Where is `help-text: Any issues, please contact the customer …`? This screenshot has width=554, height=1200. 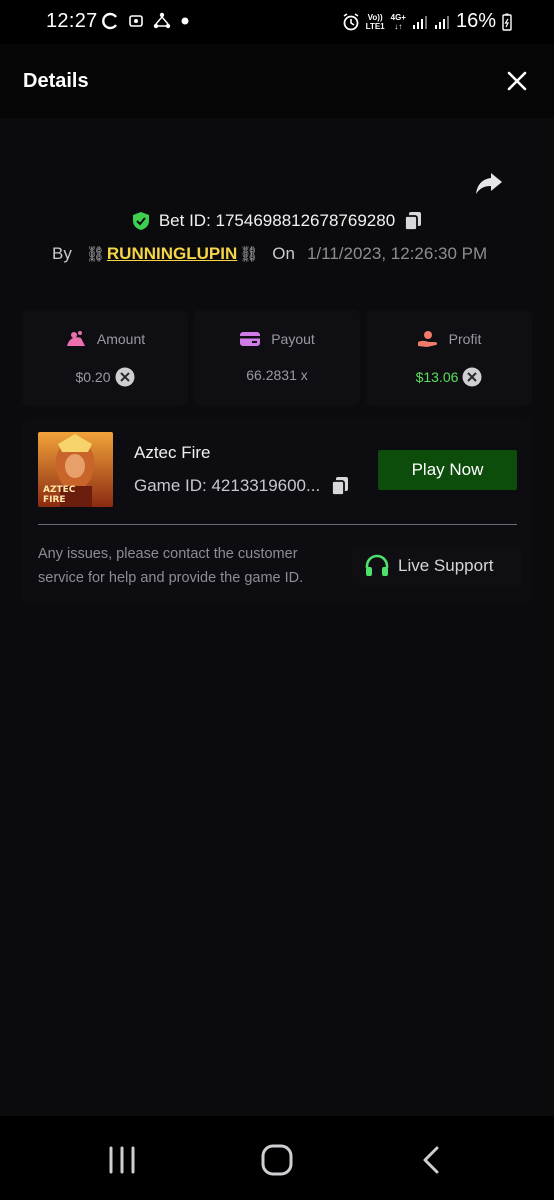 help-text: Any issues, please contact the customer … is located at coordinates (171, 566).